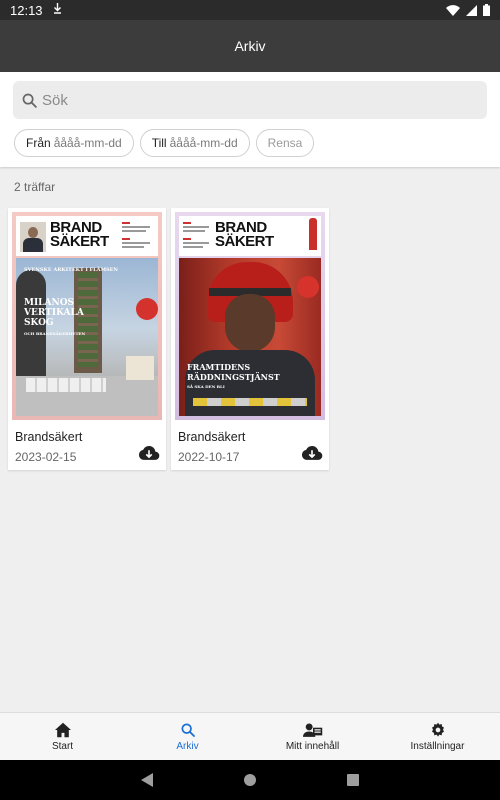  Describe the element at coordinates (54, 313) in the screenshot. I see `cover-headline-2: VERTIKALA` at that location.